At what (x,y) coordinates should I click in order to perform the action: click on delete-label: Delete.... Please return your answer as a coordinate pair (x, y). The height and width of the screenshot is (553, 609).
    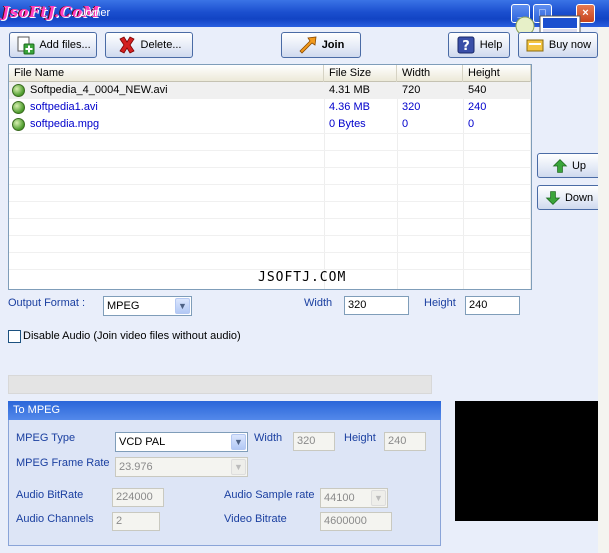
    Looking at the image, I should click on (161, 45).